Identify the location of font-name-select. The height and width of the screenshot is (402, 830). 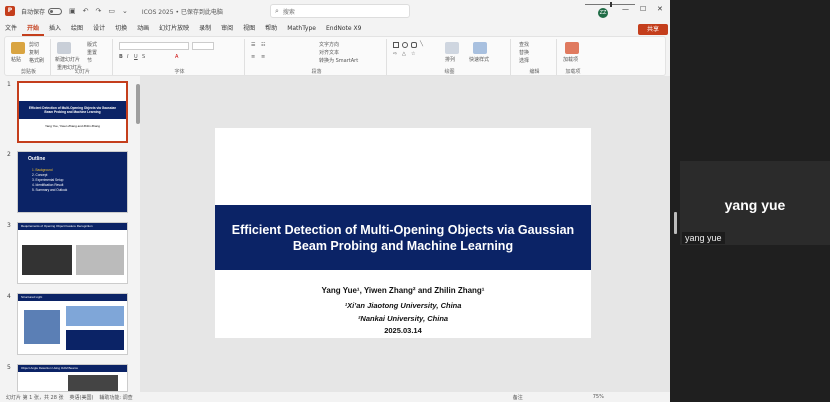
(154, 46).